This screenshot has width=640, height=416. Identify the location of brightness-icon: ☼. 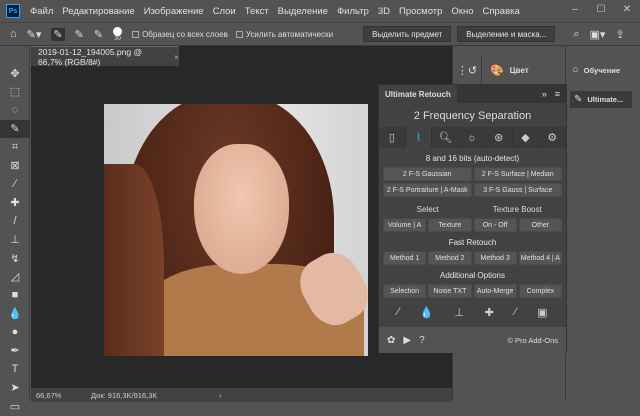
(472, 137).